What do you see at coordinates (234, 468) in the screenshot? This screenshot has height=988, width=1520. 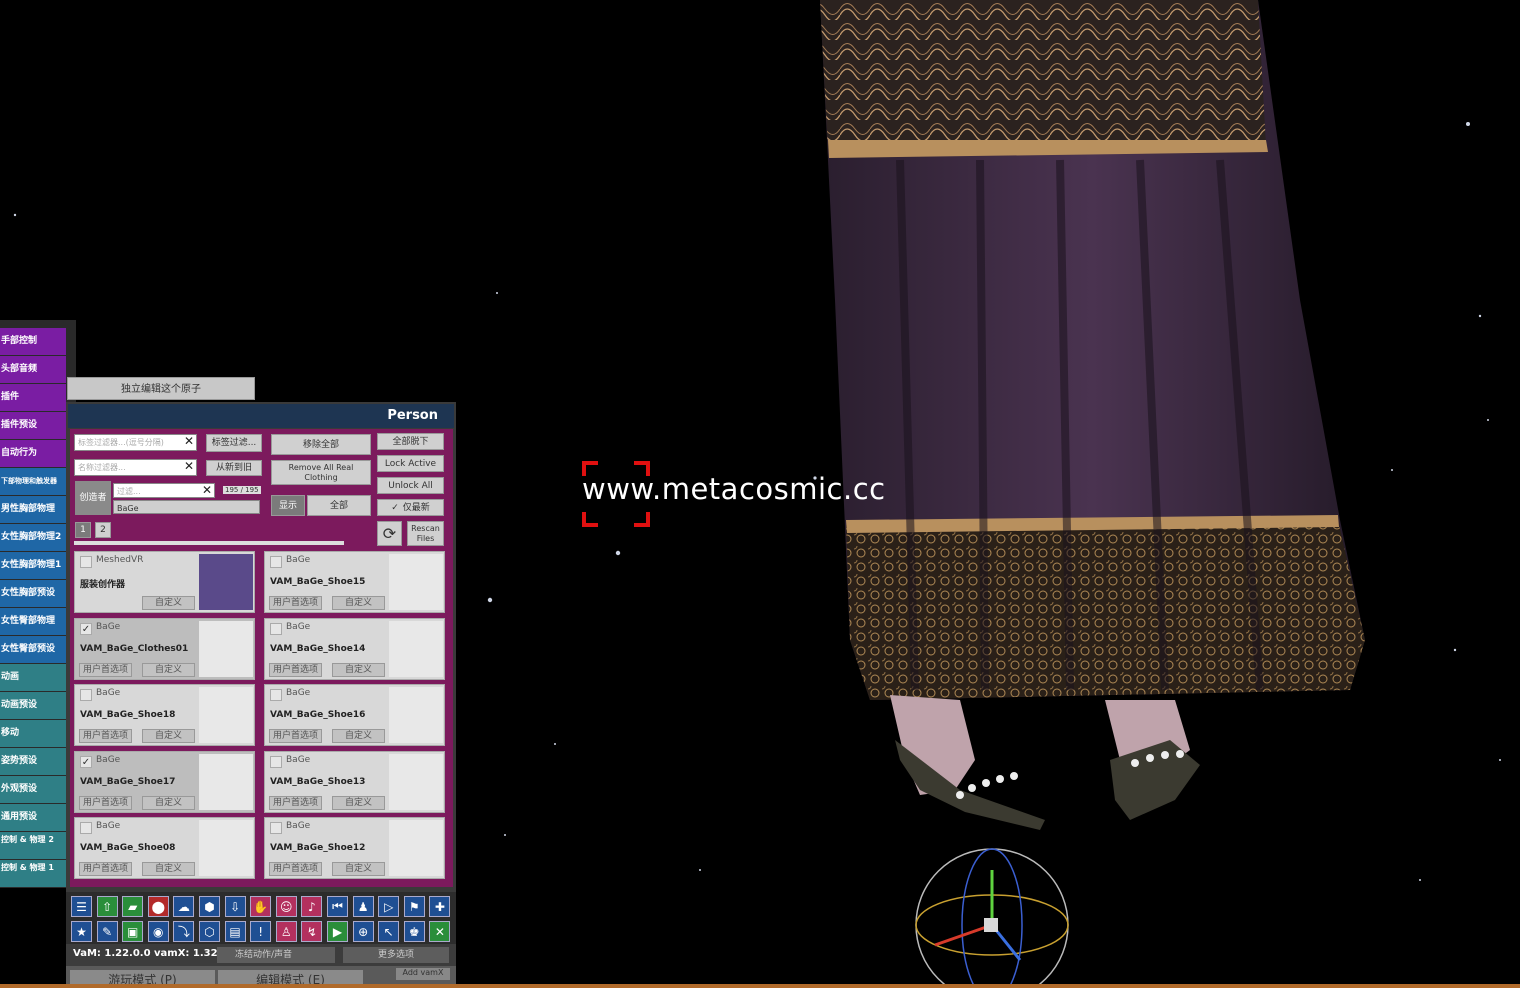 I see `sort-button: 从新到旧` at bounding box center [234, 468].